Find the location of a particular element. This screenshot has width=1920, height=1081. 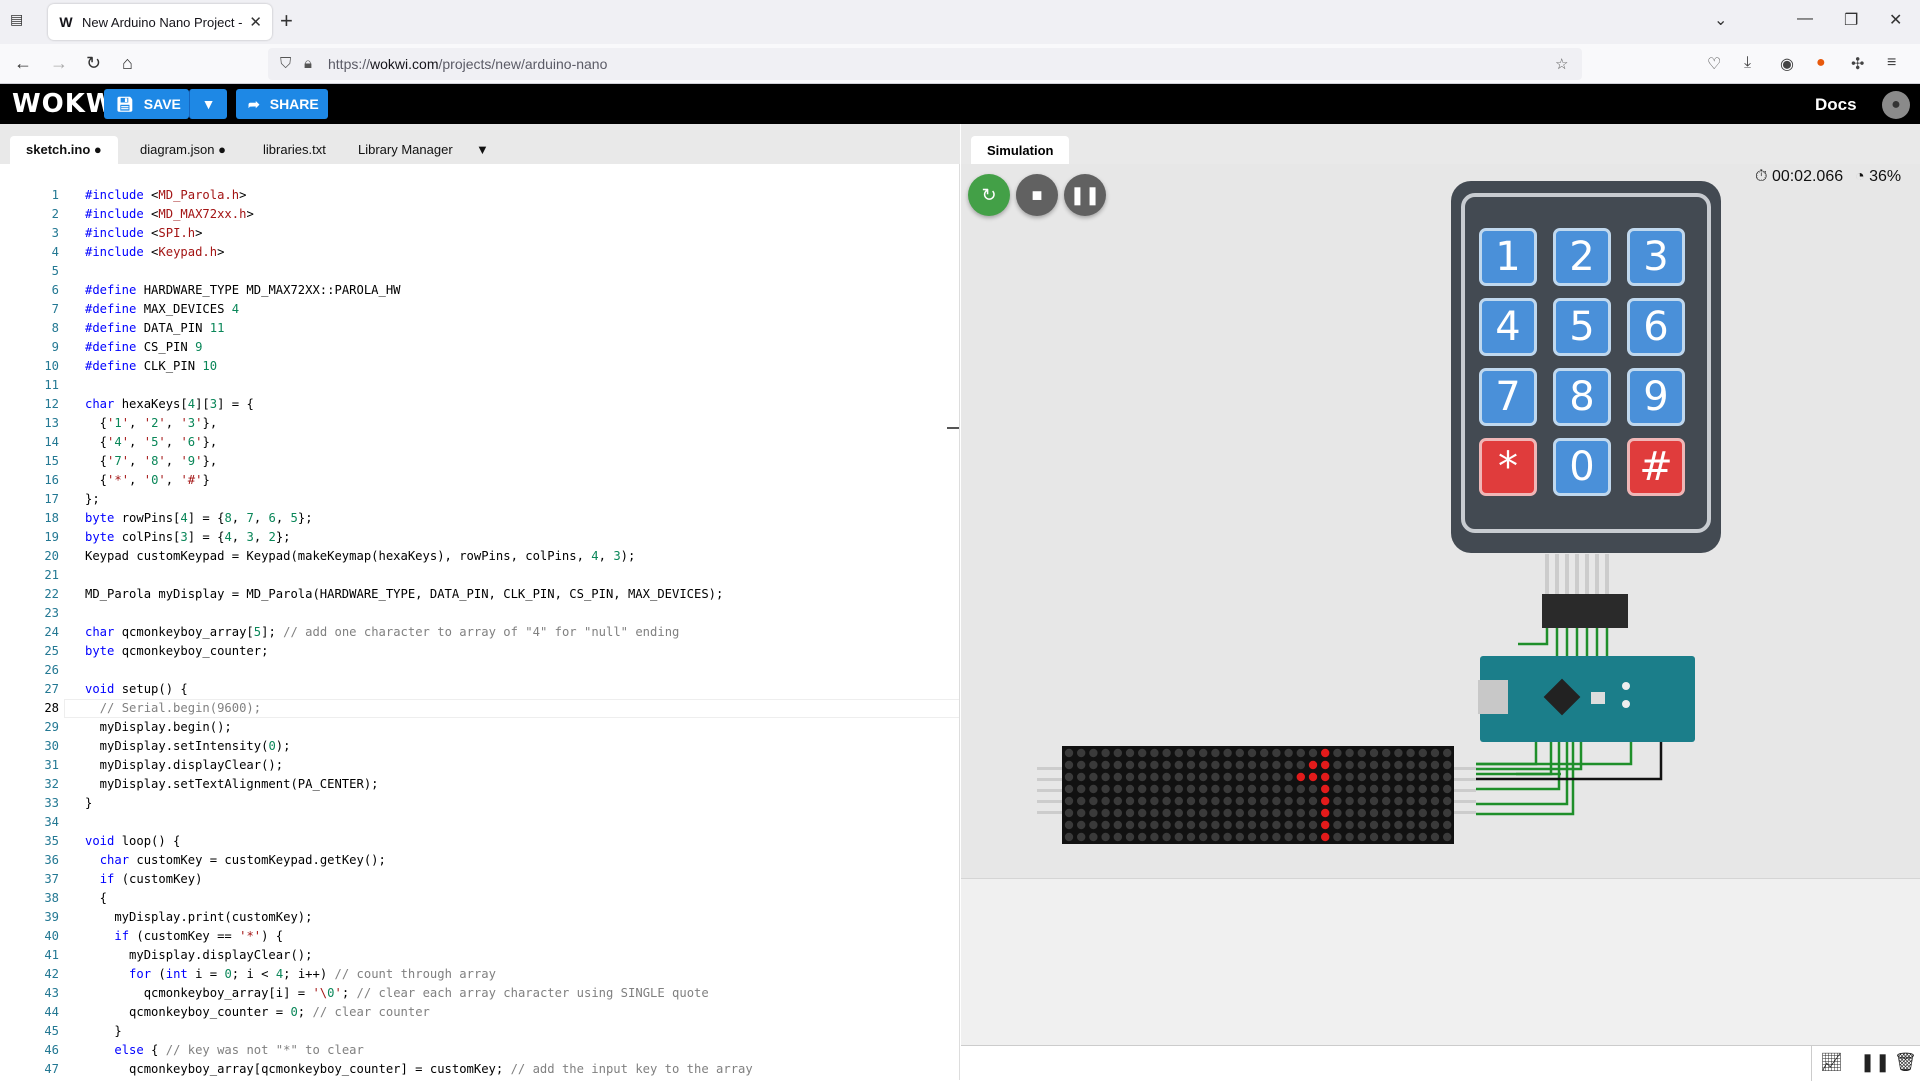

app-menu-icon: ≡ is located at coordinates (1891, 63).